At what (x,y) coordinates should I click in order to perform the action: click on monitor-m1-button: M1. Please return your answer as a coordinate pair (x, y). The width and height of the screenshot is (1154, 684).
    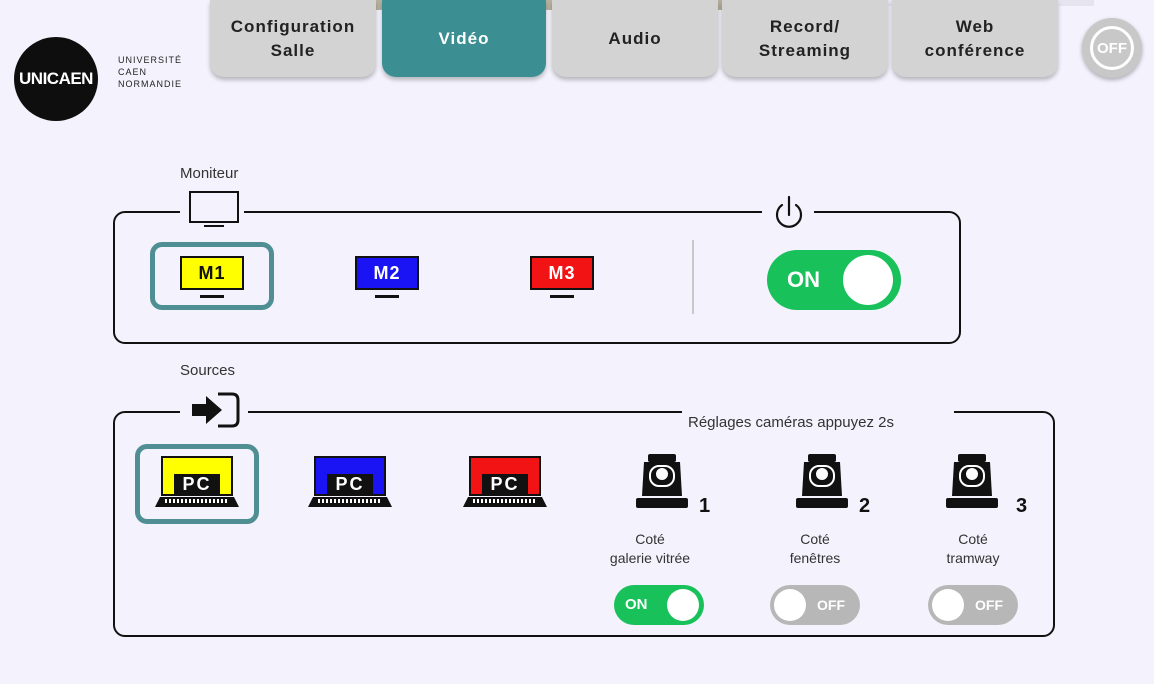
    Looking at the image, I should click on (212, 281).